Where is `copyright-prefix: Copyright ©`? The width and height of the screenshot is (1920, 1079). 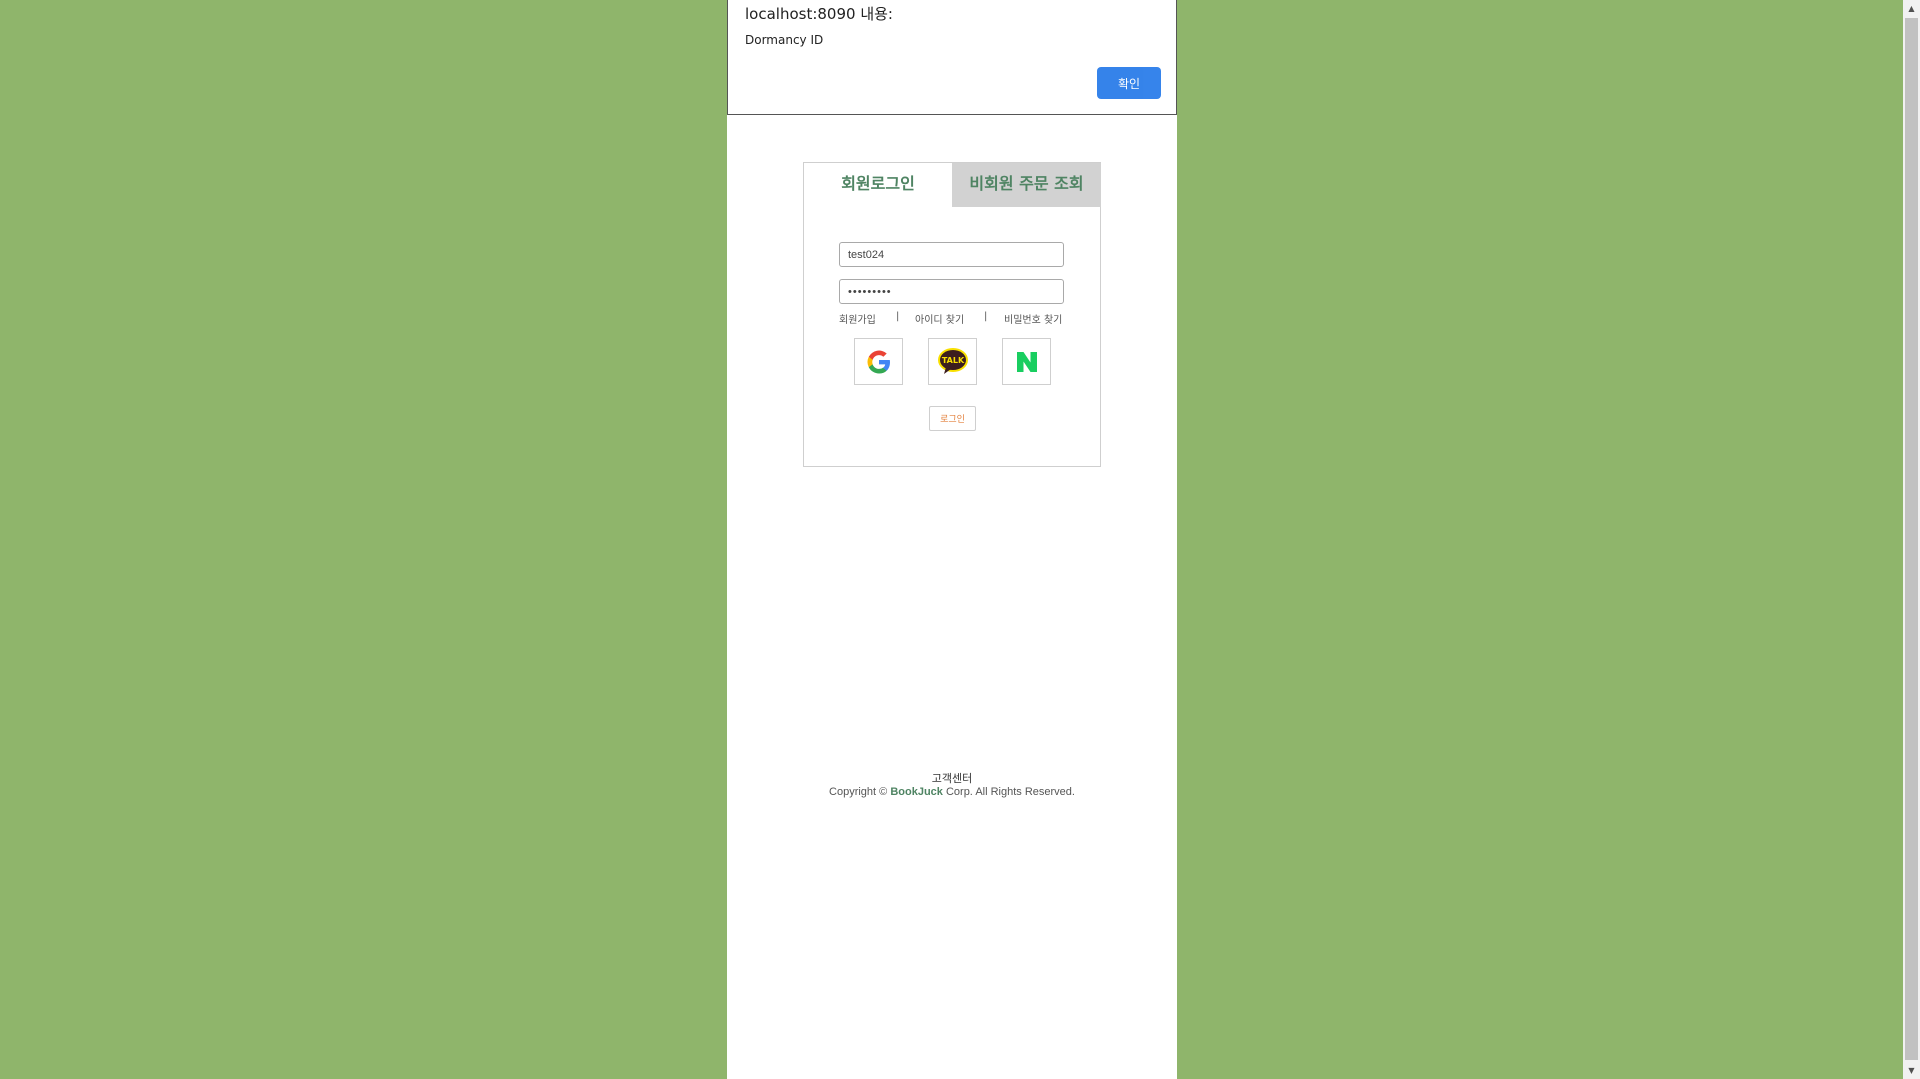 copyright-prefix: Copyright © is located at coordinates (858, 792).